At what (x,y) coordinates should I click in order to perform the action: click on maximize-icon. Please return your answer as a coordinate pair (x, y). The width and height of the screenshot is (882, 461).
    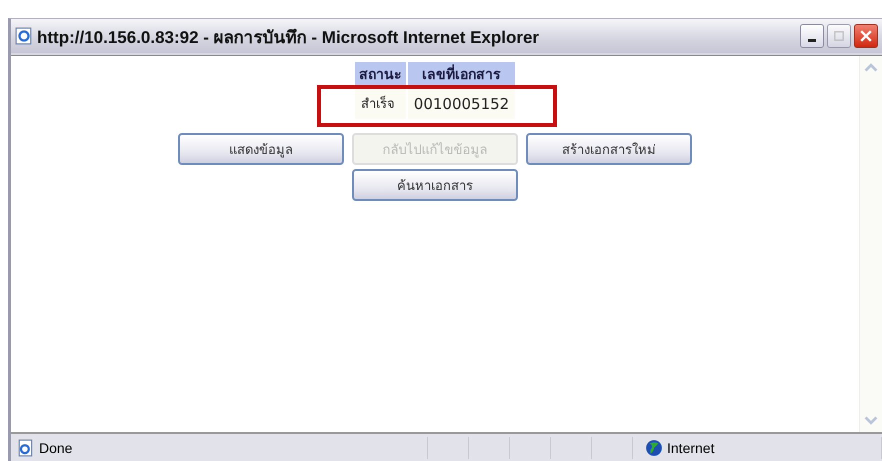
    Looking at the image, I should click on (839, 36).